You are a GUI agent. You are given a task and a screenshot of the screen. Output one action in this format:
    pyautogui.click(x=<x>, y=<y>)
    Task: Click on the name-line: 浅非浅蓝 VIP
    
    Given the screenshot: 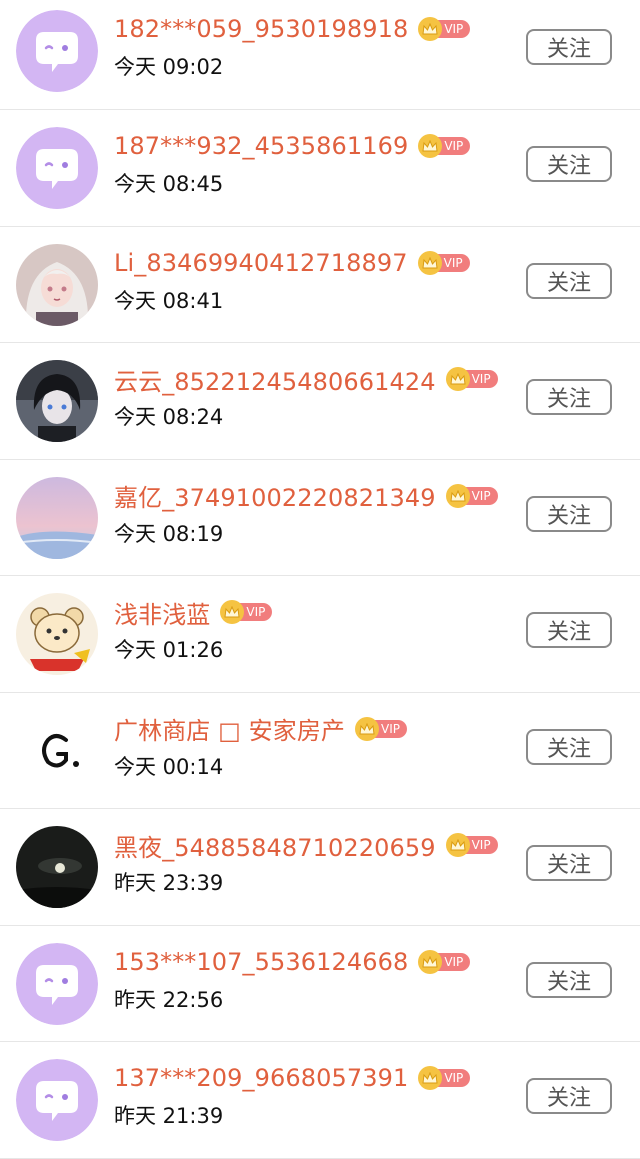 What is the action you would take?
    pyautogui.click(x=193, y=612)
    